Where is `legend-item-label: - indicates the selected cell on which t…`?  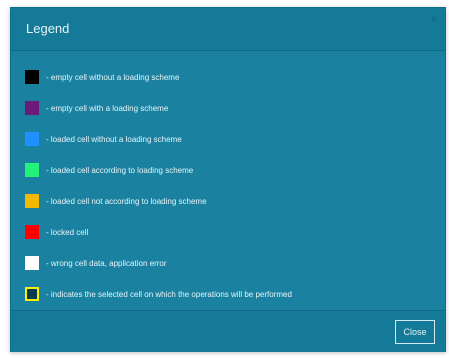
legend-item-label: - indicates the selected cell on which t… is located at coordinates (169, 294).